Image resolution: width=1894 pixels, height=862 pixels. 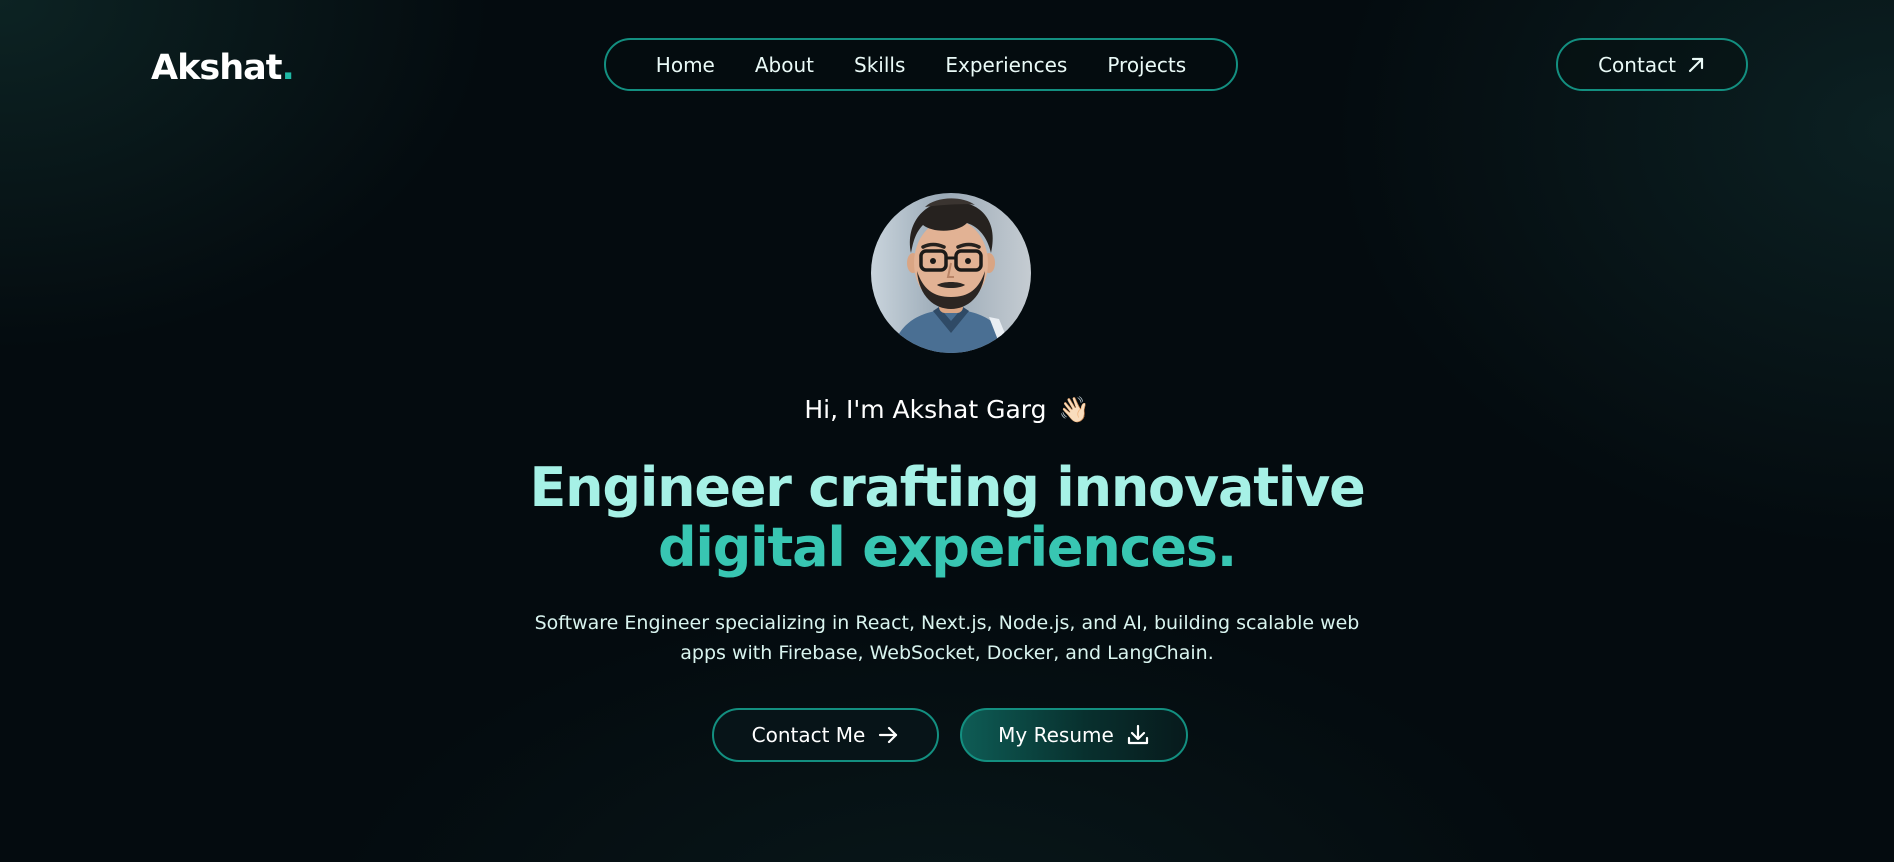 I want to click on arrow-up-right-icon, so click(x=1696, y=65).